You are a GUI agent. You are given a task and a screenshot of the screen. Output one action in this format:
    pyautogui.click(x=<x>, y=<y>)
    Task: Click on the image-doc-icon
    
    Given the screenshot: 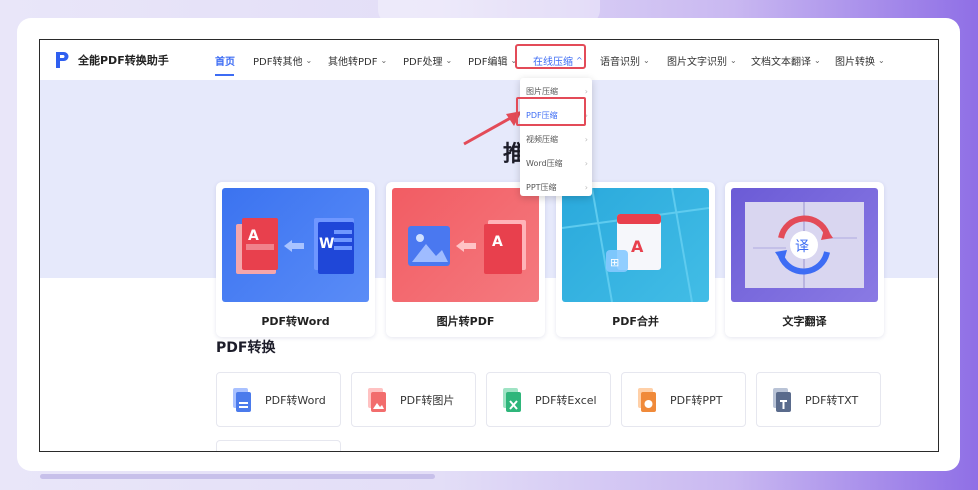 What is the action you would take?
    pyautogui.click(x=377, y=400)
    